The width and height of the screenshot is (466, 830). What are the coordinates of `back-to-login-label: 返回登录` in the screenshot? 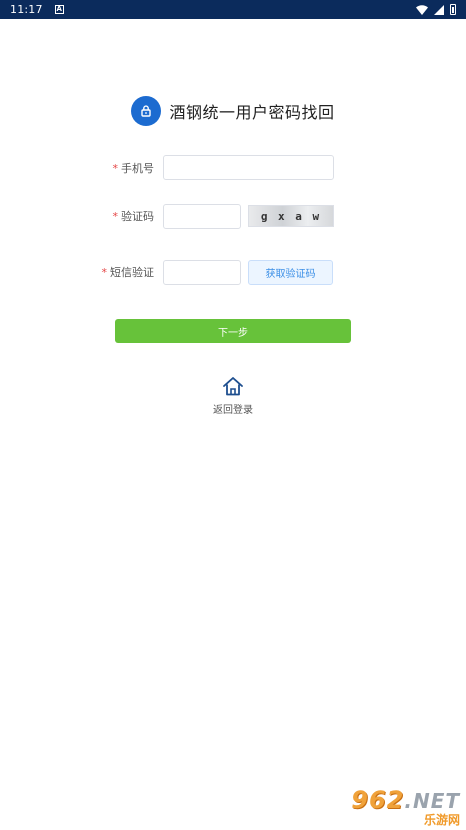 It's located at (233, 410).